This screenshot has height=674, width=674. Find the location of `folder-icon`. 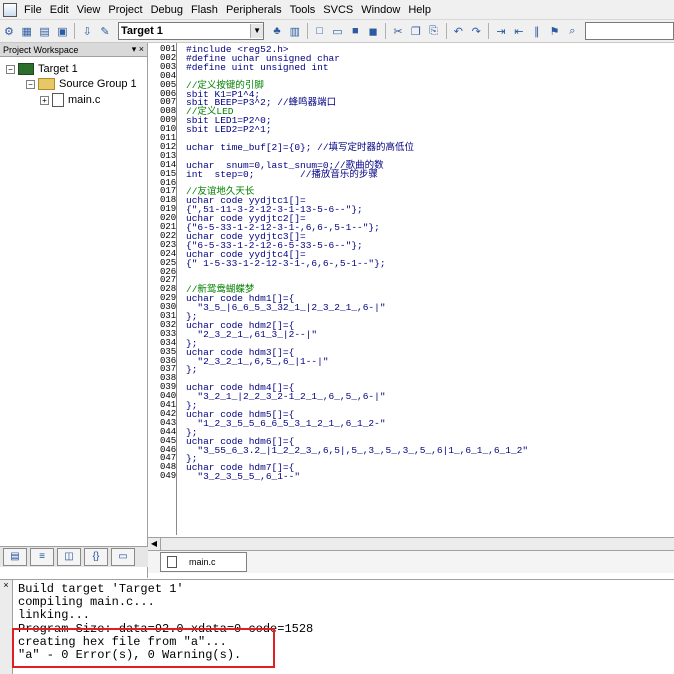

folder-icon is located at coordinates (46, 84).